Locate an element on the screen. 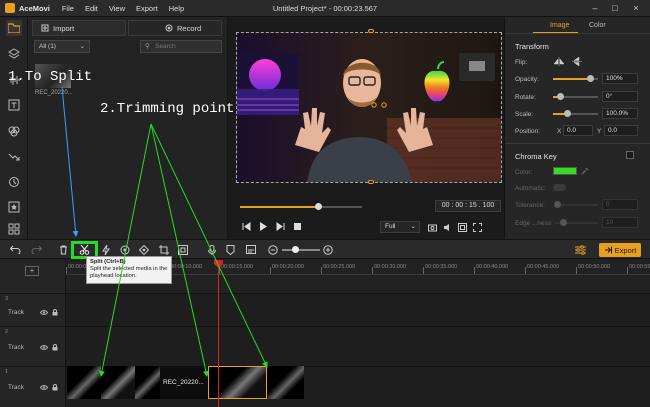 This screenshot has height=407, width=650. quality-dropdown: Full ⌄ is located at coordinates (400, 227).